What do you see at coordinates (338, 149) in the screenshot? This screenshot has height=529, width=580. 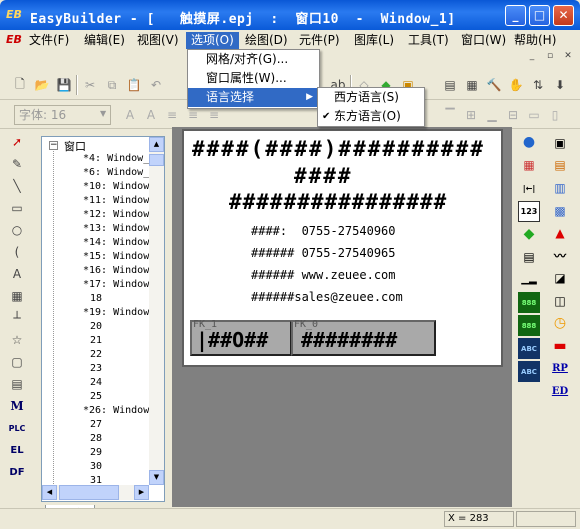 I see `canvas-text-line1: ####(####)##########` at bounding box center [338, 149].